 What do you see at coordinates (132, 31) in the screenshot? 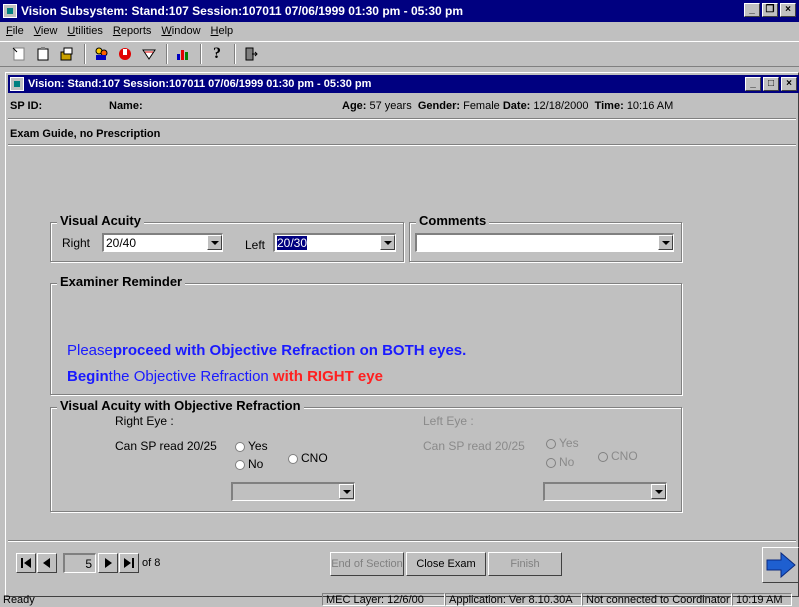
I see `menu-reports: Reports` at bounding box center [132, 31].